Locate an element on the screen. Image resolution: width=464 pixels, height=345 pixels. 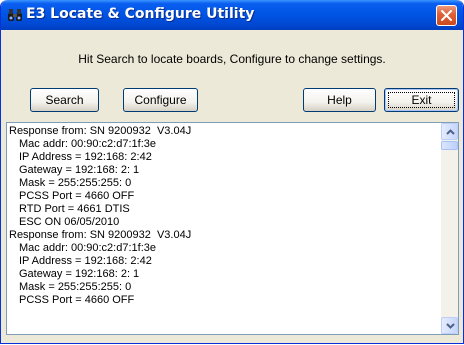
scroll-thumb is located at coordinates (449, 145).